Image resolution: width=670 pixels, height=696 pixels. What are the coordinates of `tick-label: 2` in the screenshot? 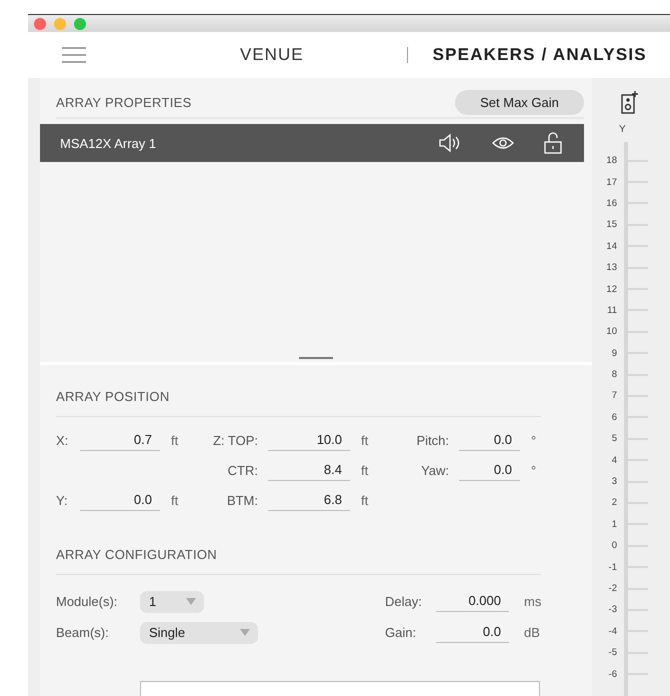 It's located at (613, 502).